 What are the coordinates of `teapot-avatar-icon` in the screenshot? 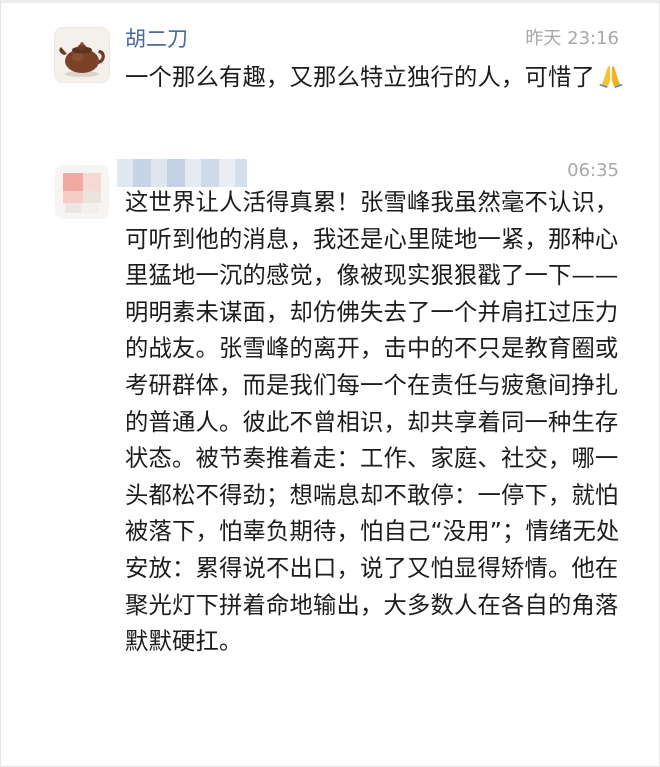 It's located at (82, 55).